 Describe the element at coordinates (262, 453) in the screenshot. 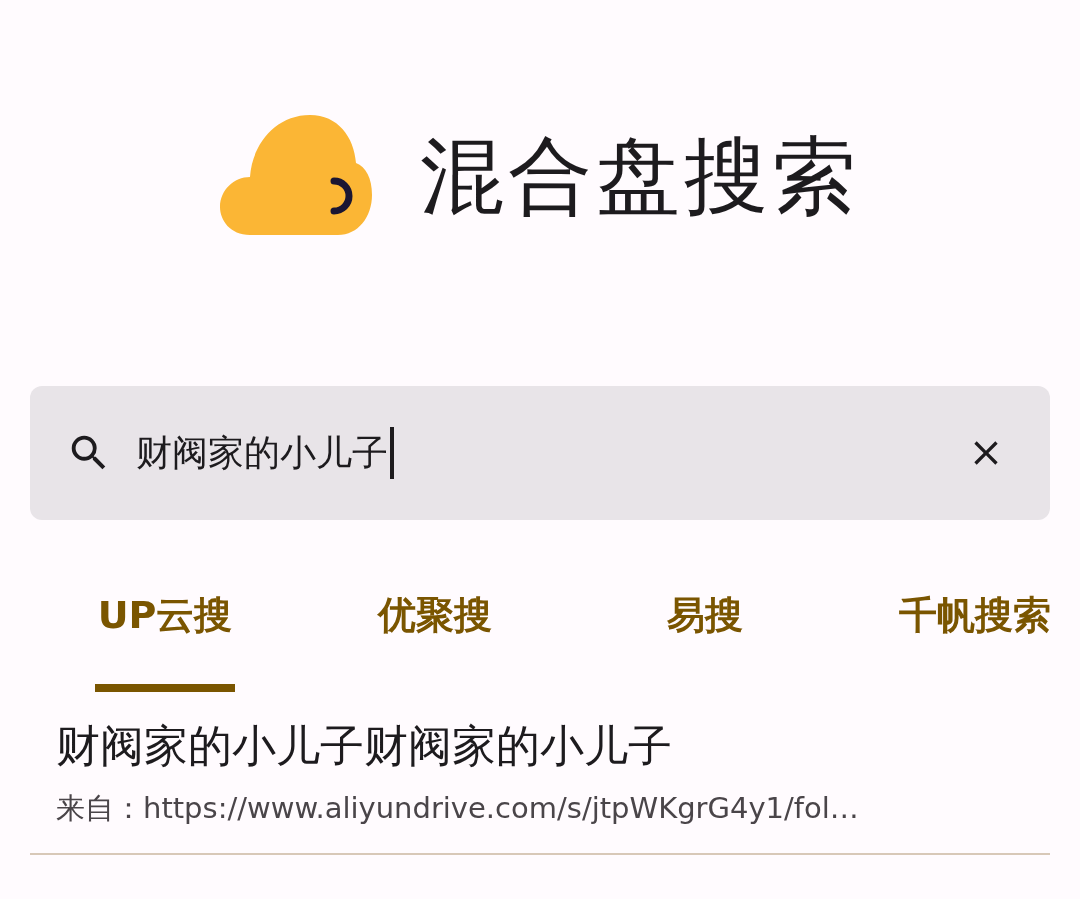

I see `search-input: 财阀家的小儿子` at that location.